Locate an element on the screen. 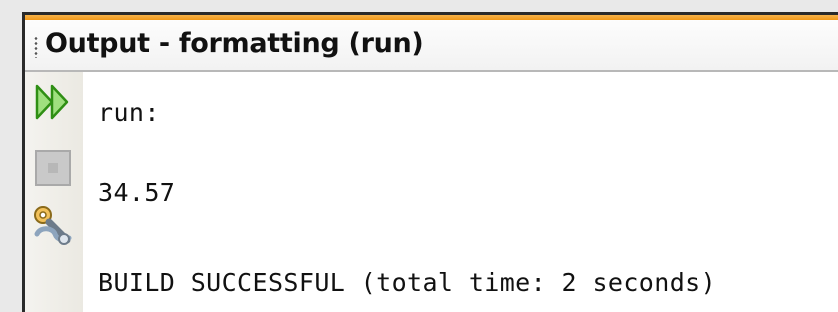 This screenshot has width=838, height=312. output-toolbar is located at coordinates (54, 192).